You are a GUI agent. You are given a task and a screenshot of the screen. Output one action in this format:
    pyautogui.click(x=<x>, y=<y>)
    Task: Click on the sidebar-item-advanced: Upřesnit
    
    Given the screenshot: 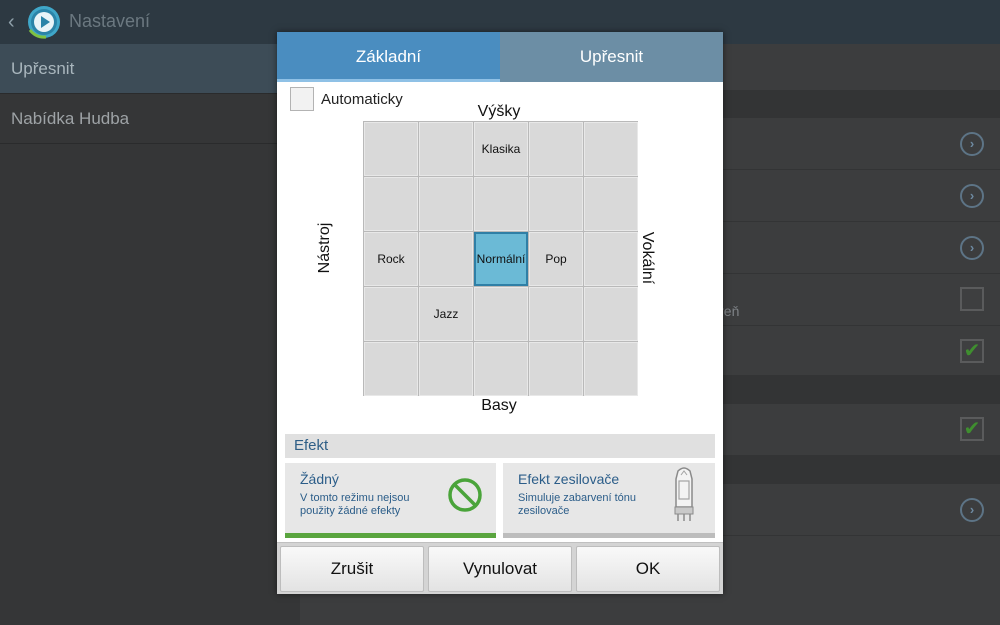 What is the action you would take?
    pyautogui.click(x=150, y=69)
    